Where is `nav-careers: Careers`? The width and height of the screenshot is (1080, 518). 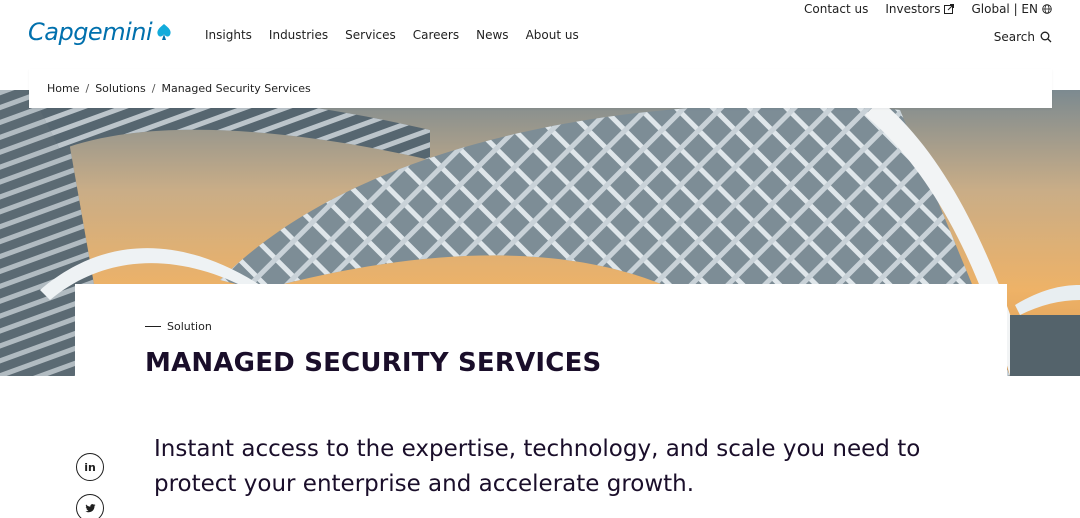
nav-careers: Careers is located at coordinates (436, 35).